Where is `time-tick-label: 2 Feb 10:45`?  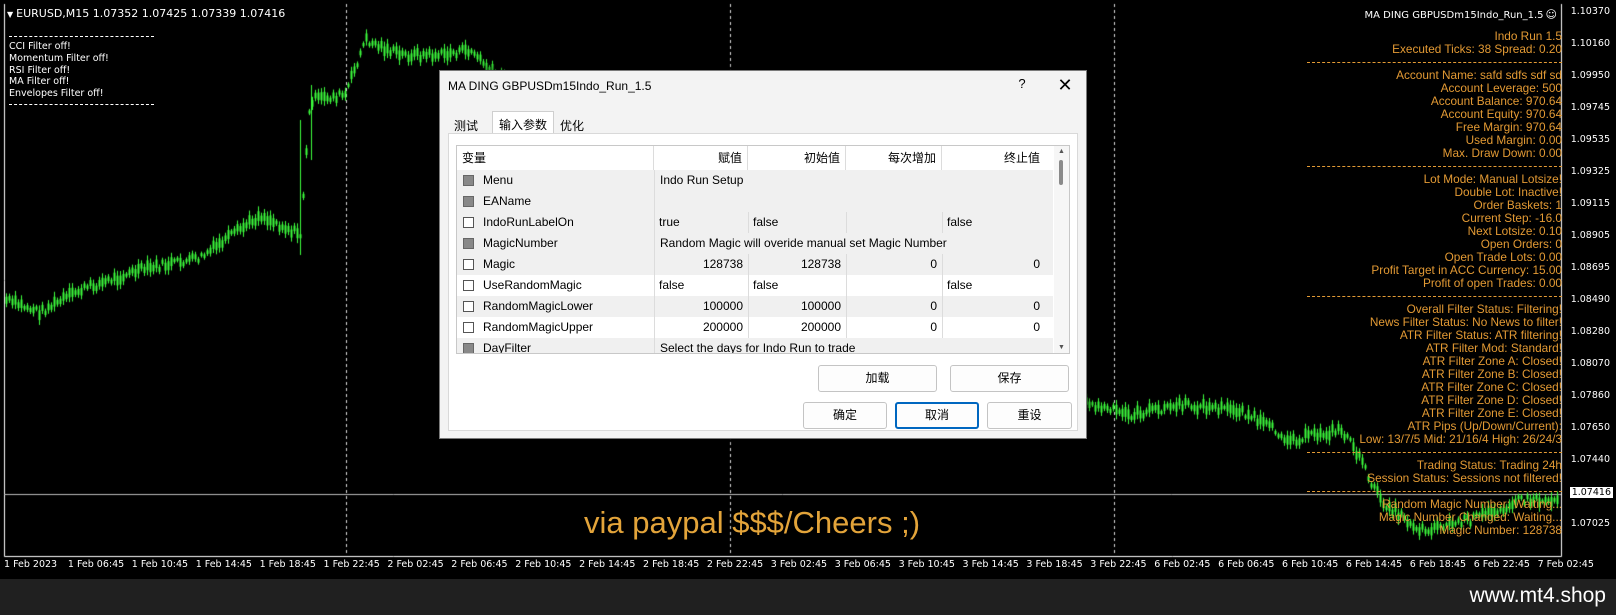 time-tick-label: 2 Feb 10:45 is located at coordinates (543, 564).